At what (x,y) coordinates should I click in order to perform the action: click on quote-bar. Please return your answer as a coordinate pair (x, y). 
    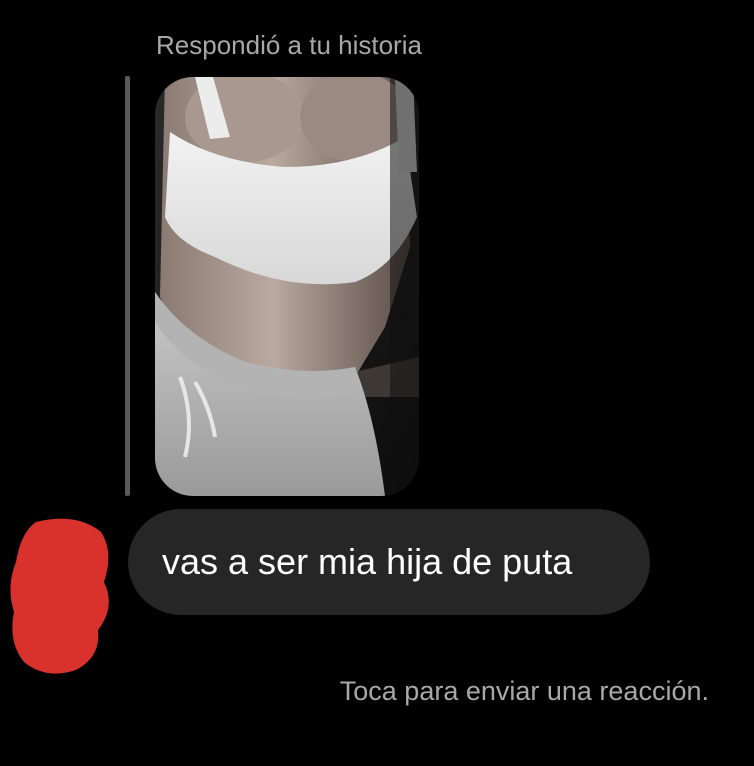
    Looking at the image, I should click on (127, 286).